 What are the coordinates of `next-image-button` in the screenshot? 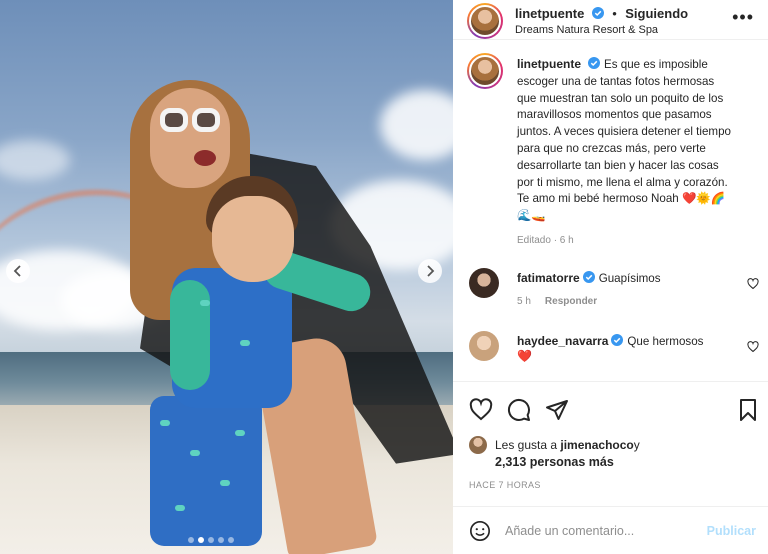 It's located at (430, 271).